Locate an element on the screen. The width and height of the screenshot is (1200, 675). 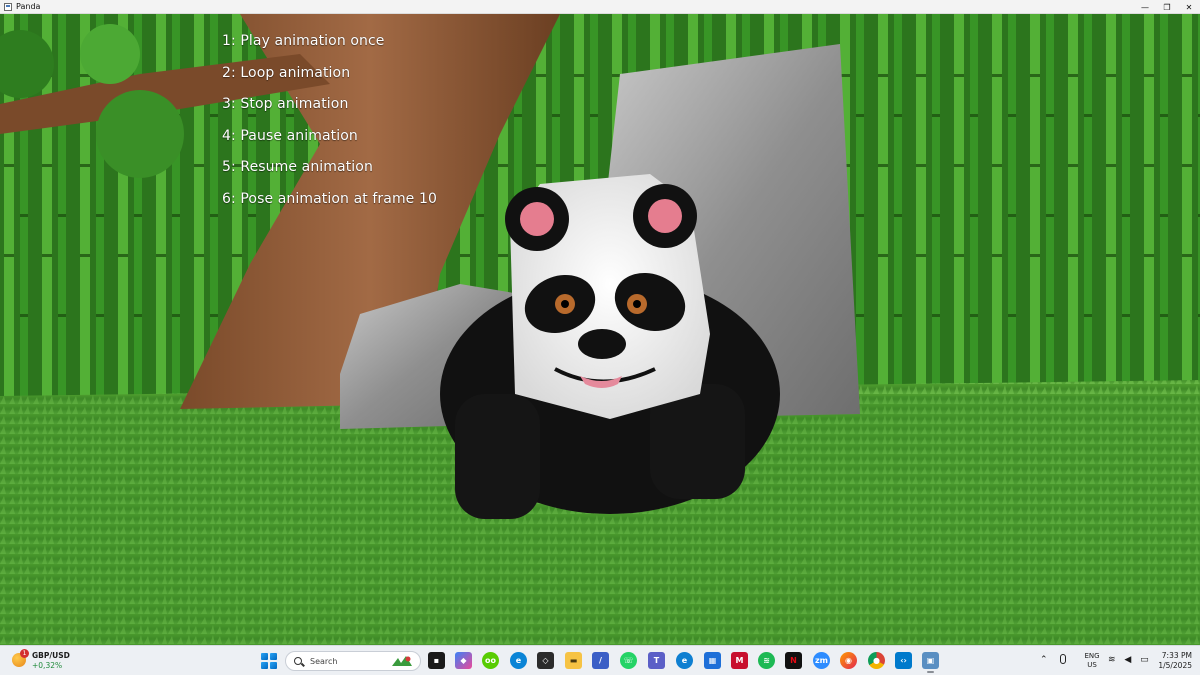
visual-studio-icon: / is located at coordinates (600, 660).